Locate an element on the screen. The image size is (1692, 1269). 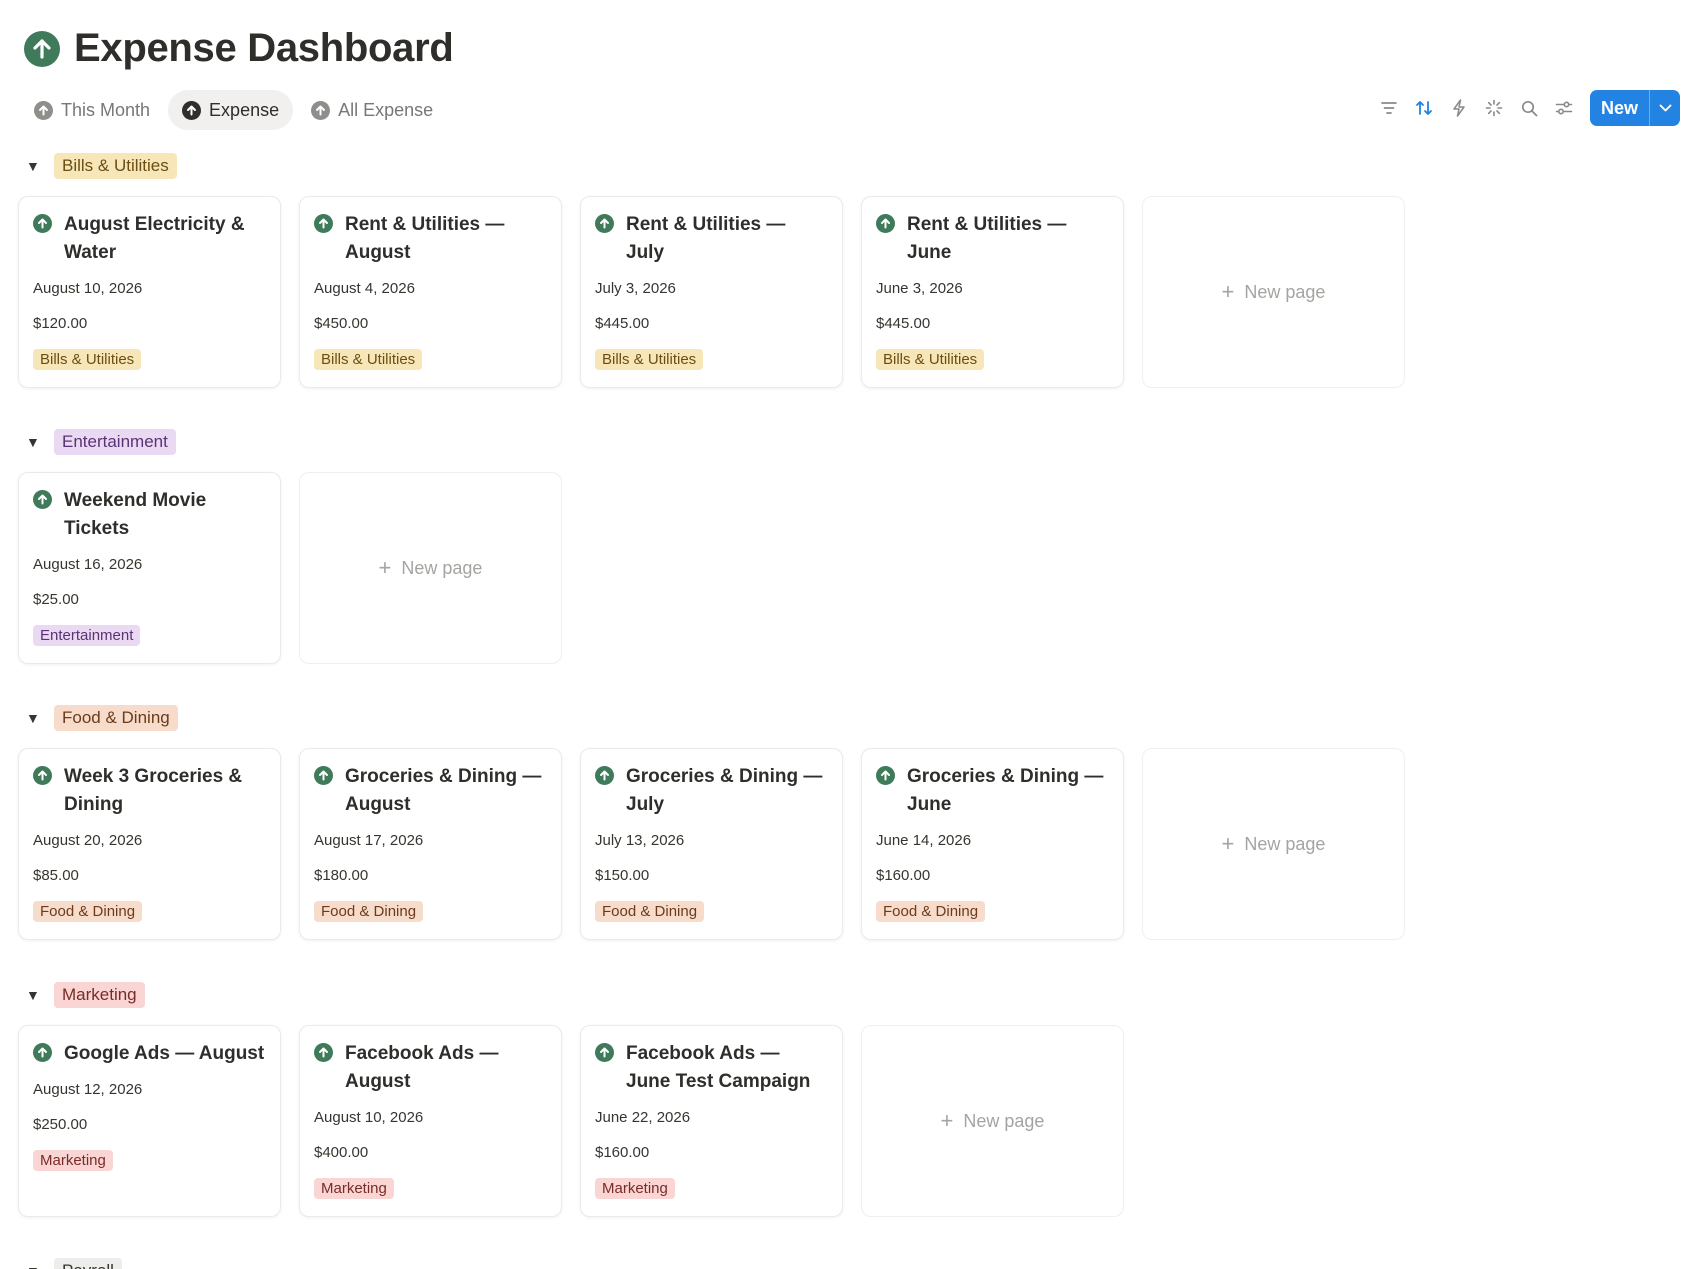
card-date: August 16, 2026 is located at coordinates (88, 564).